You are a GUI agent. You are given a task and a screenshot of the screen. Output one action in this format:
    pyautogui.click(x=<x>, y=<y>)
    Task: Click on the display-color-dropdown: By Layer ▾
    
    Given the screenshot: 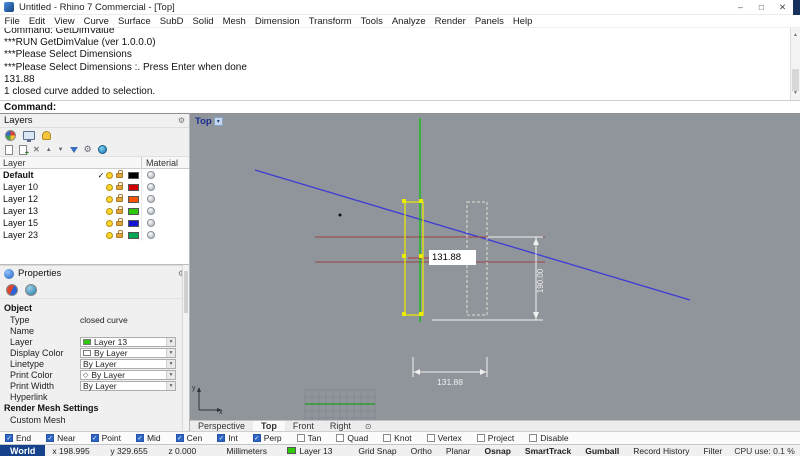 What is the action you would take?
    pyautogui.click(x=128, y=352)
    